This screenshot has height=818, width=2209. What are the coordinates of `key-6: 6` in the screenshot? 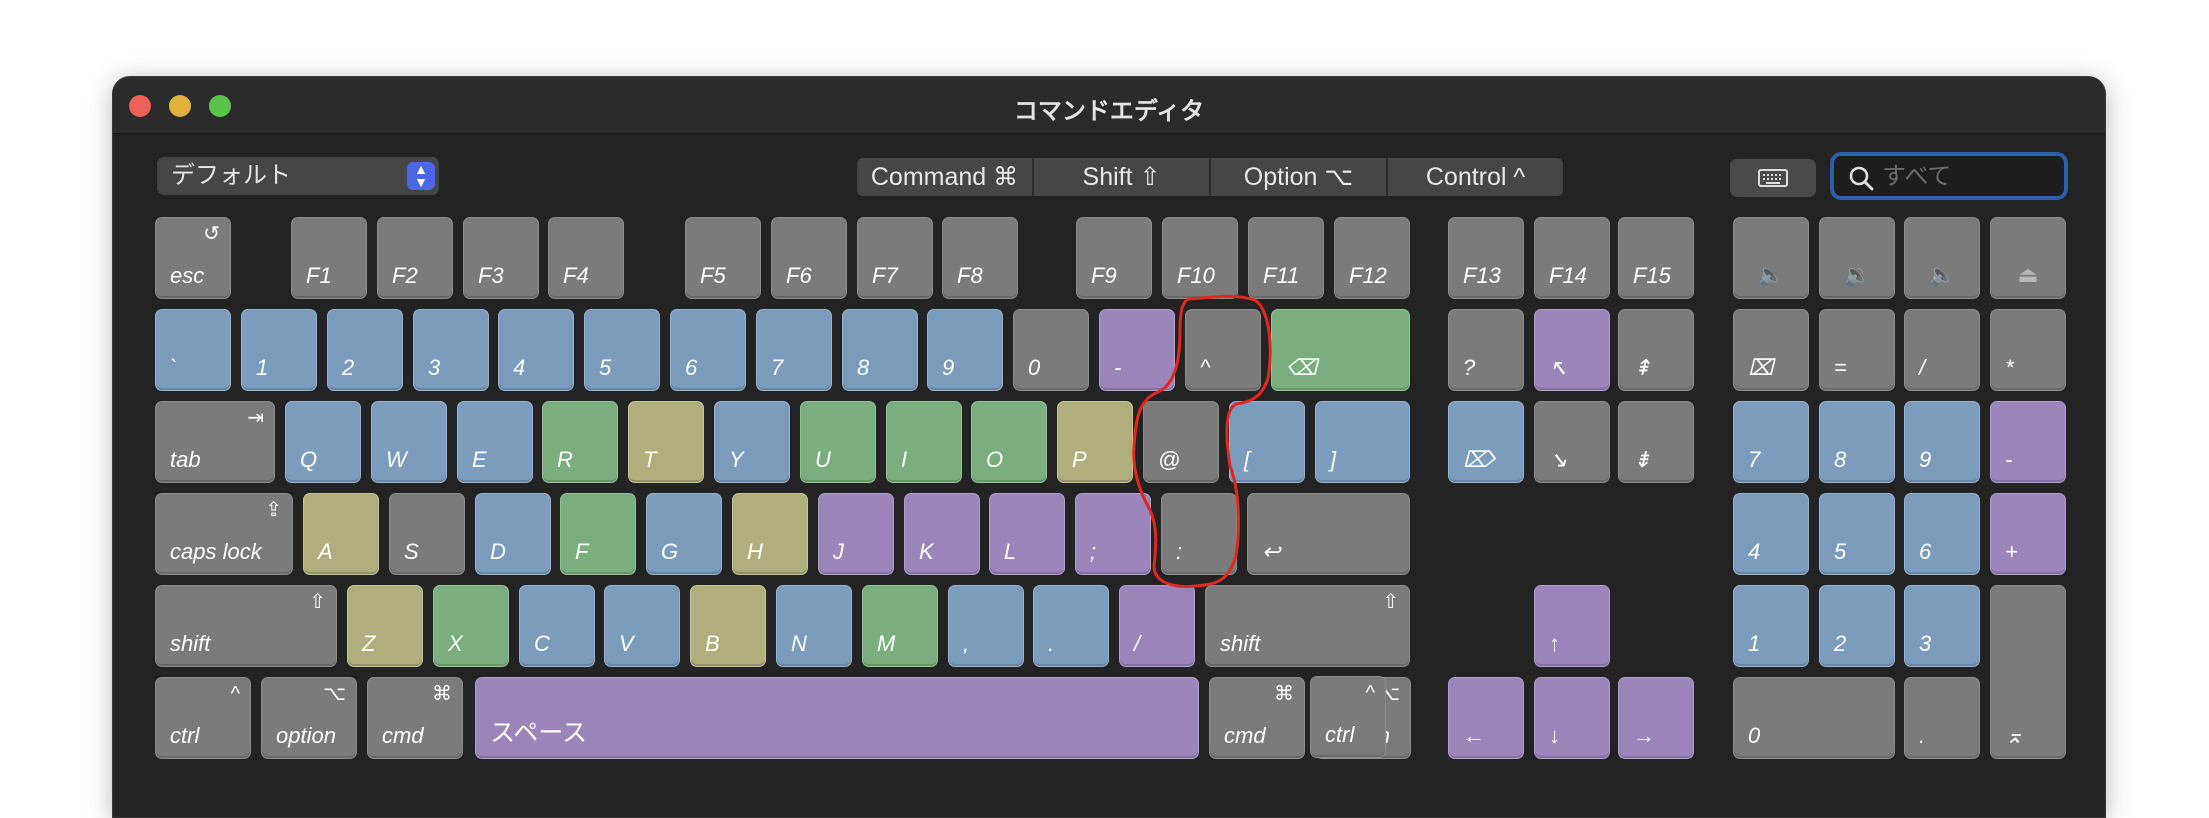 It's located at (708, 350).